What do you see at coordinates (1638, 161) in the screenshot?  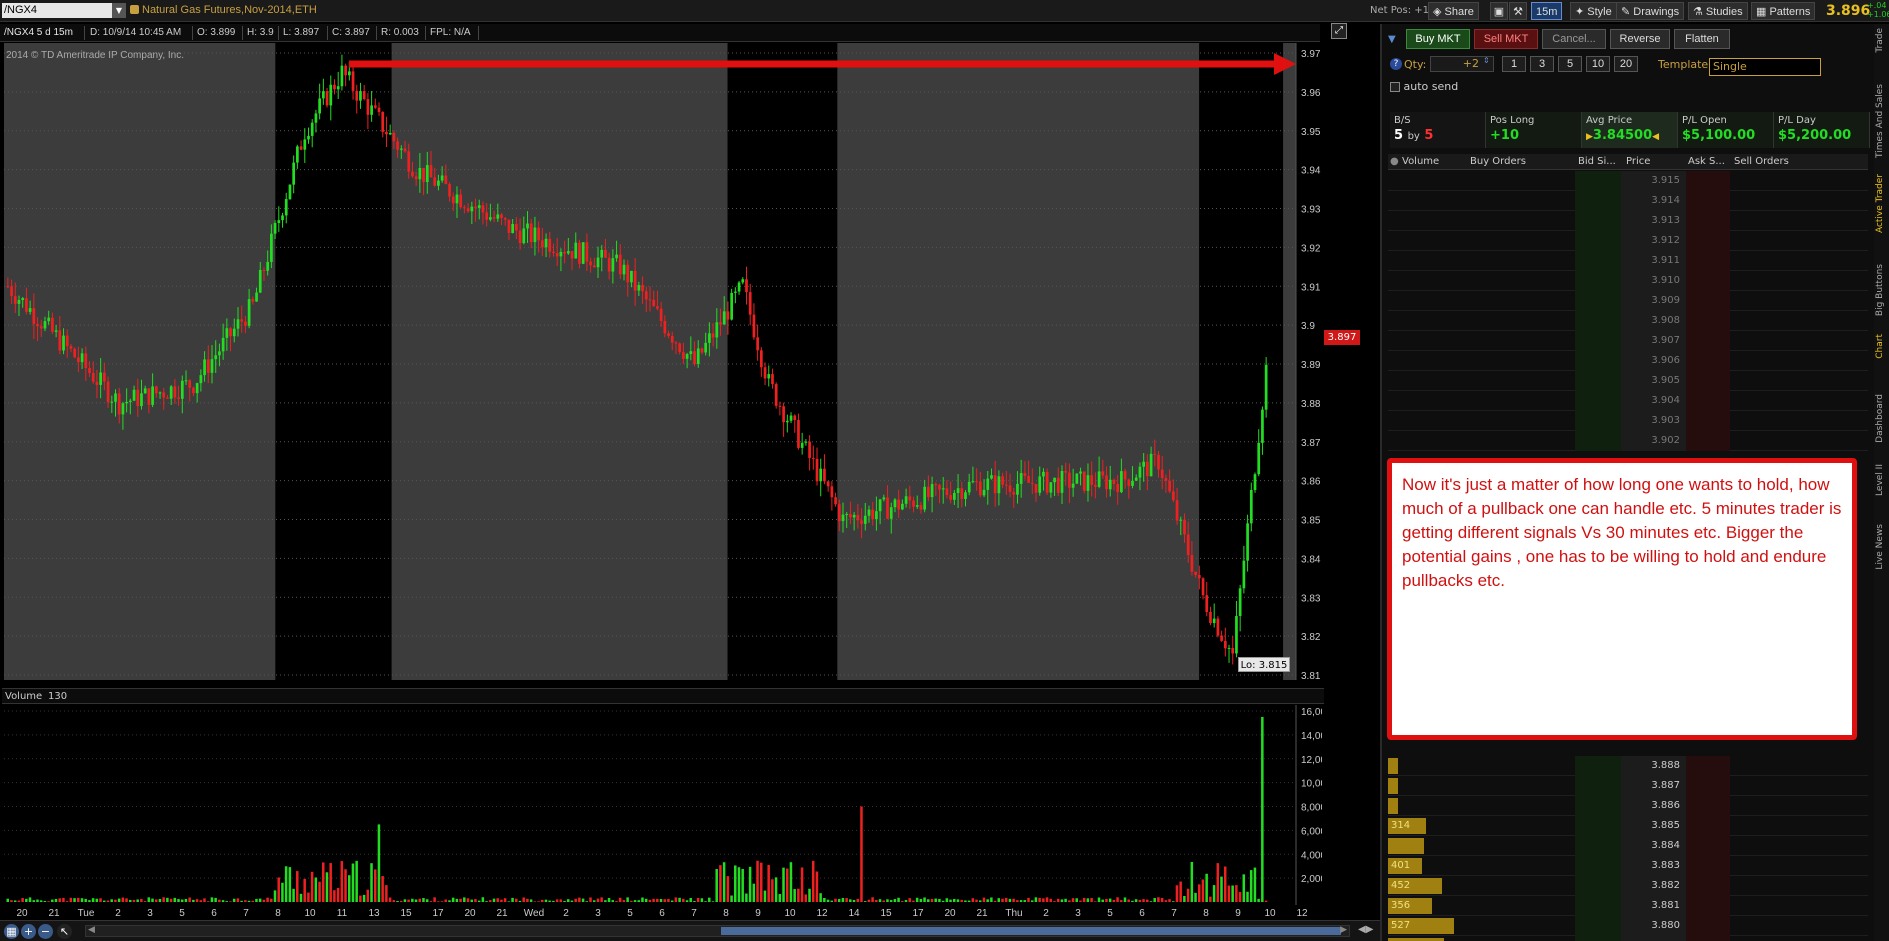 I see `col-price: Price` at bounding box center [1638, 161].